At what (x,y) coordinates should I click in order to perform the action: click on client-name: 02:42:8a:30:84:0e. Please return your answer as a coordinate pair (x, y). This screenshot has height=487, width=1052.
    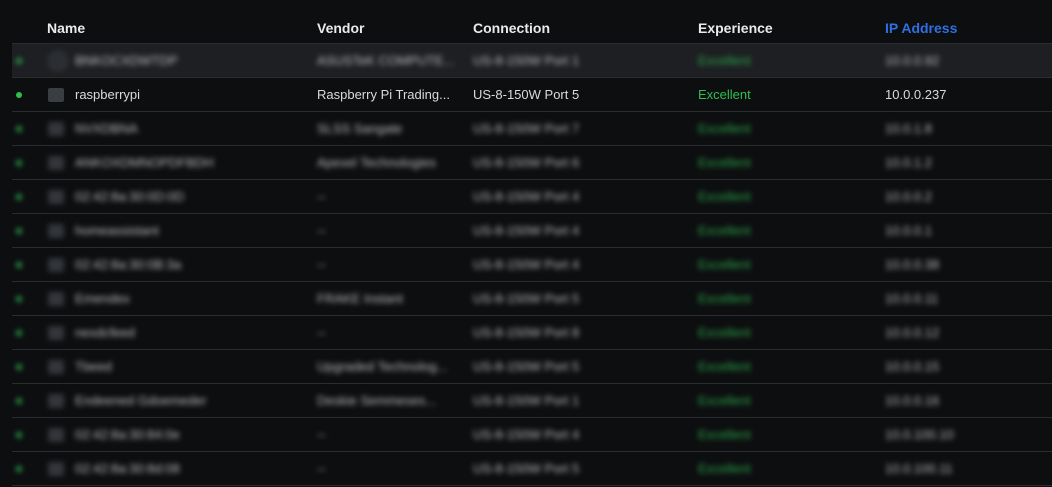
    Looking at the image, I should click on (195, 434).